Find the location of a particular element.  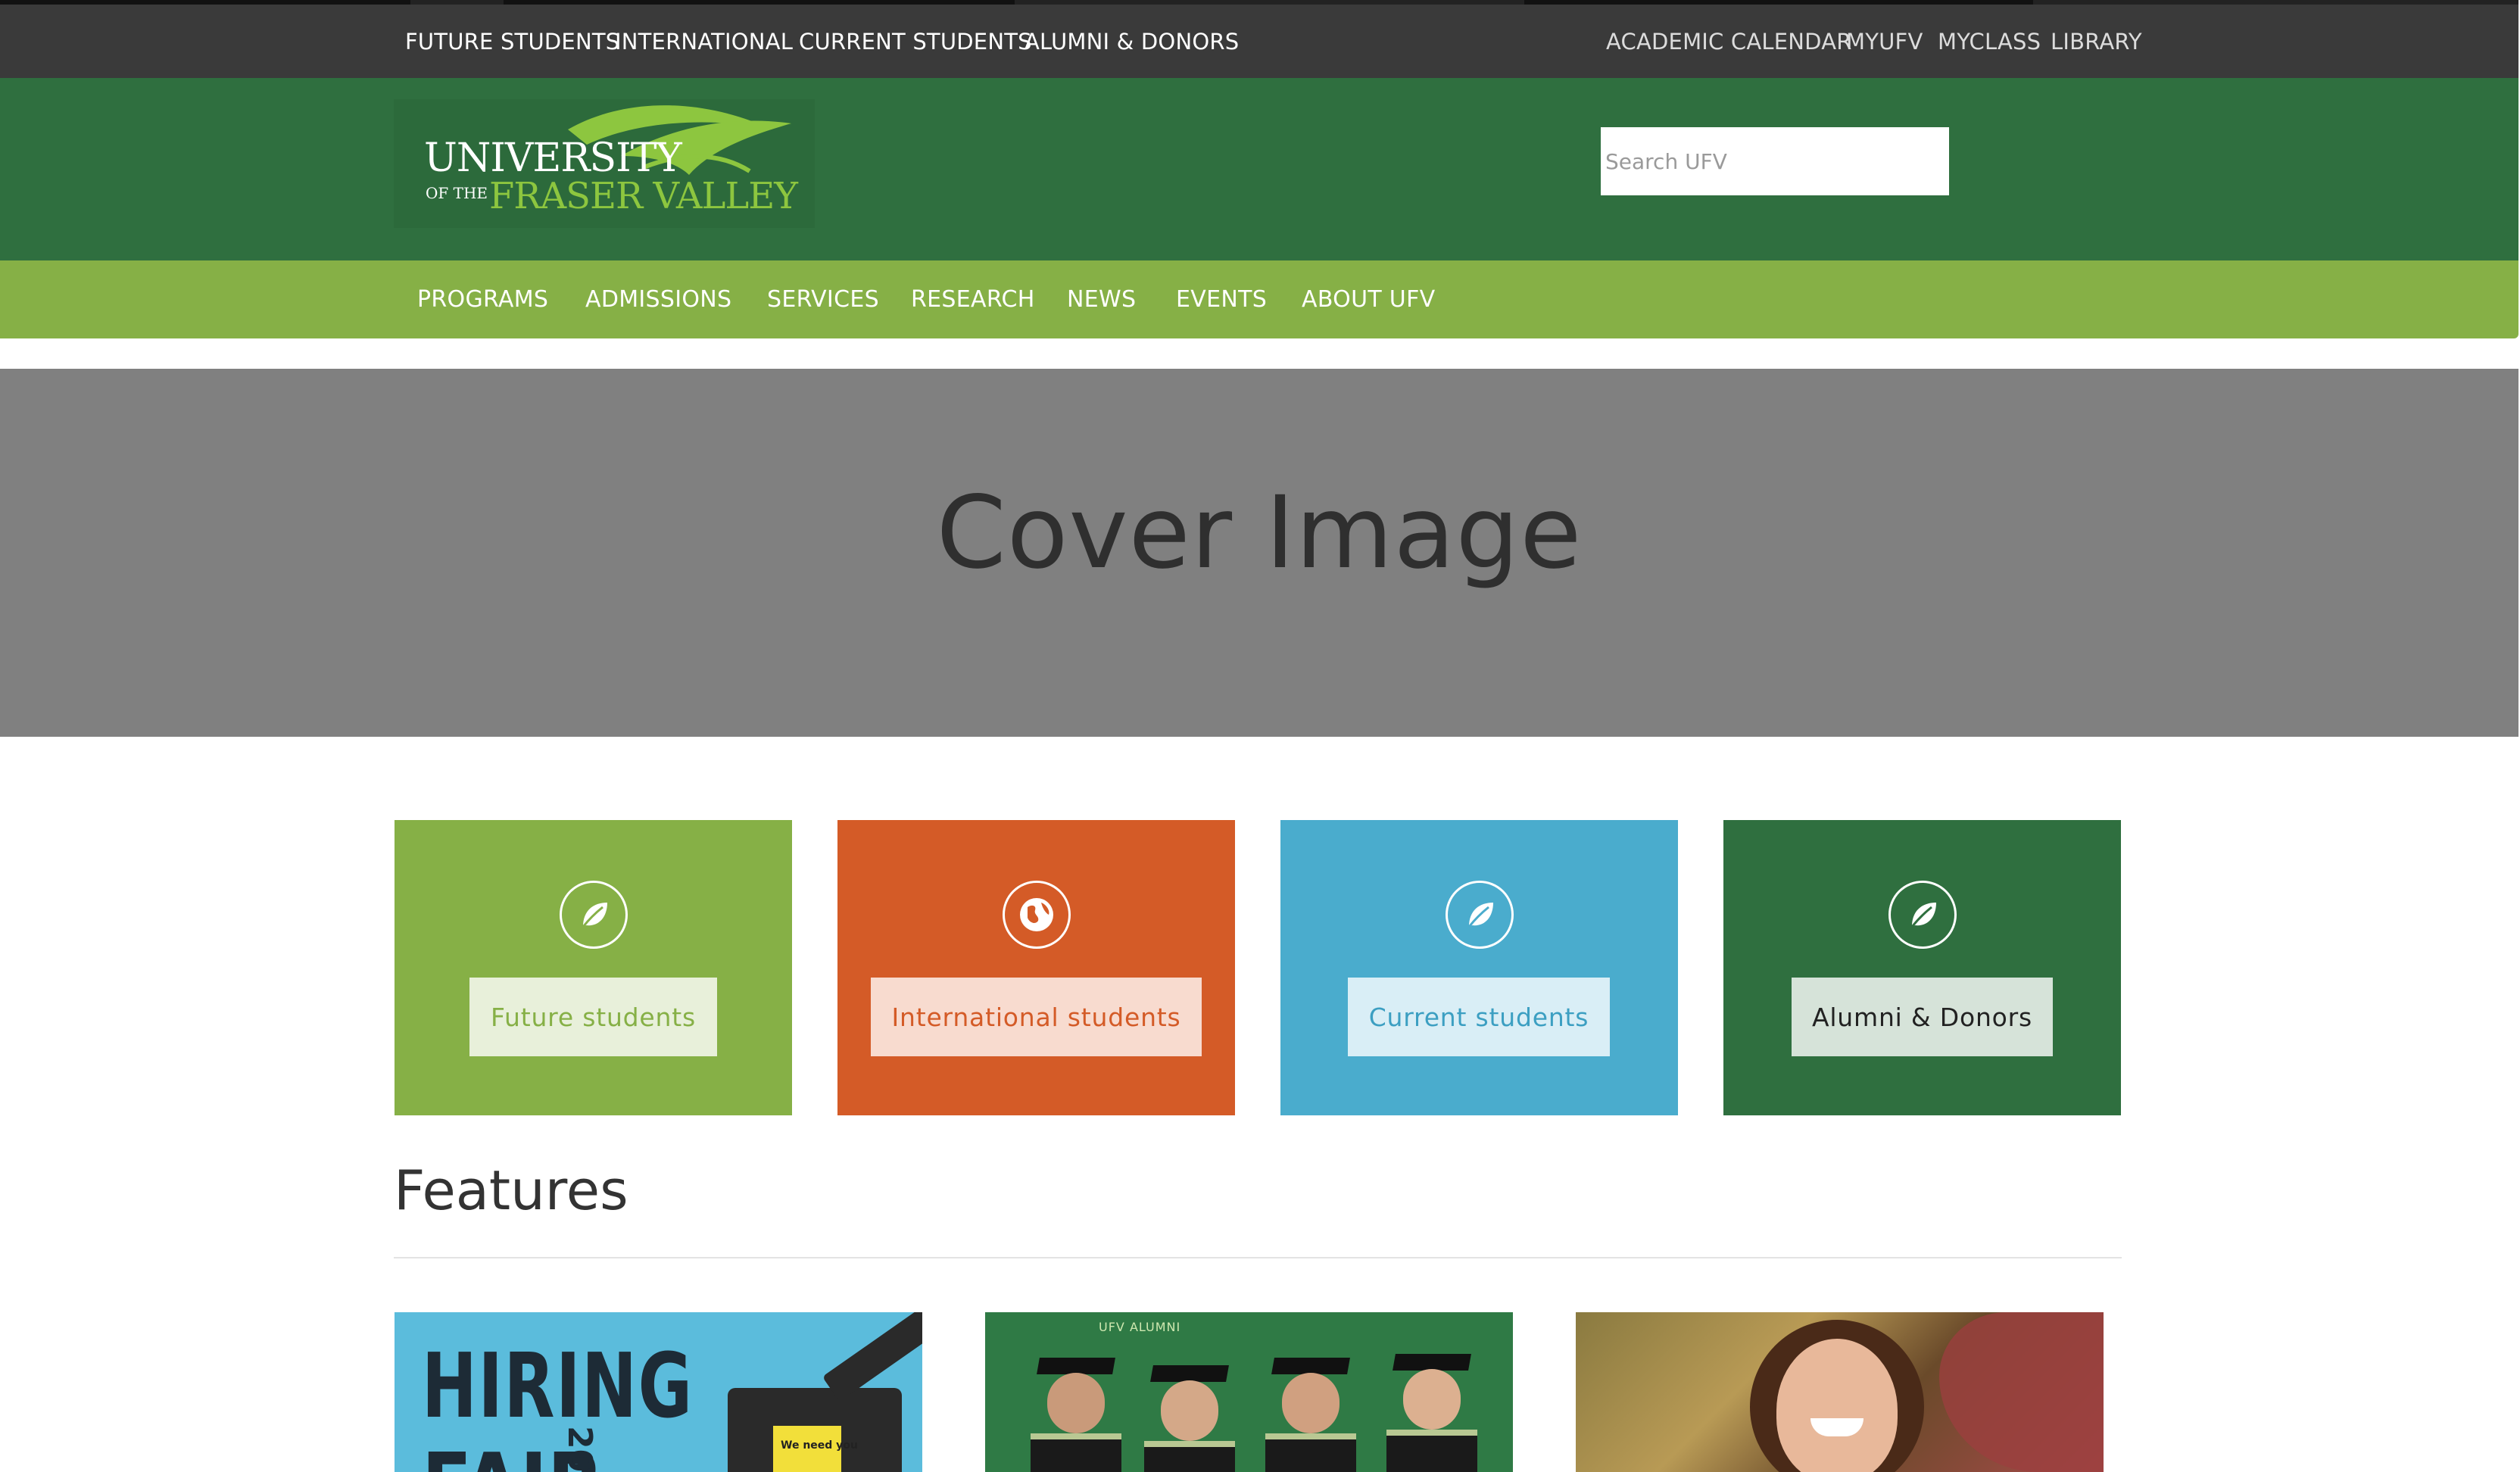

toplink-current-students: CURRENT STUDENTS is located at coordinates (915, 42).